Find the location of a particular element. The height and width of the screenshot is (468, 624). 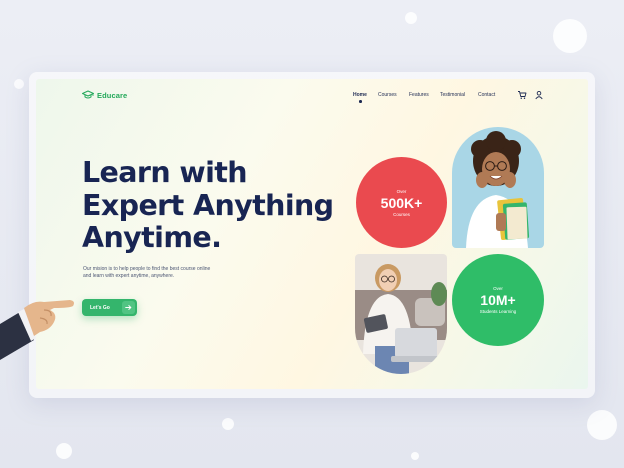

hero-title: Learn with Expert Anything Anytime. is located at coordinates (212, 205).